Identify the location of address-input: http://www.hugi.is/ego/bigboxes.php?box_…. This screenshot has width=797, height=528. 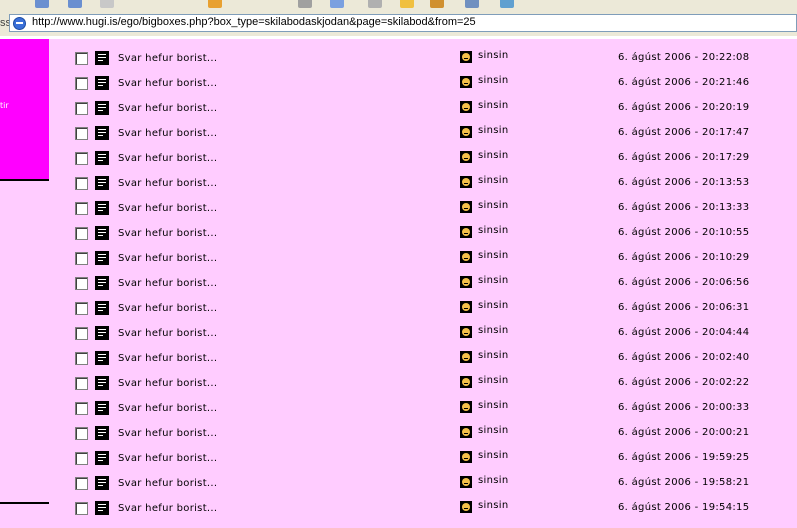
(403, 23).